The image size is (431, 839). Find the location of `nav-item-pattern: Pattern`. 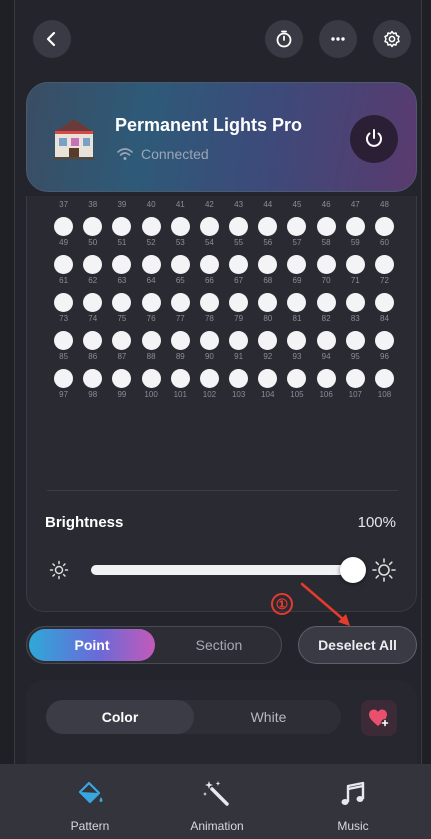

nav-item-pattern: Pattern is located at coordinates (90, 801).